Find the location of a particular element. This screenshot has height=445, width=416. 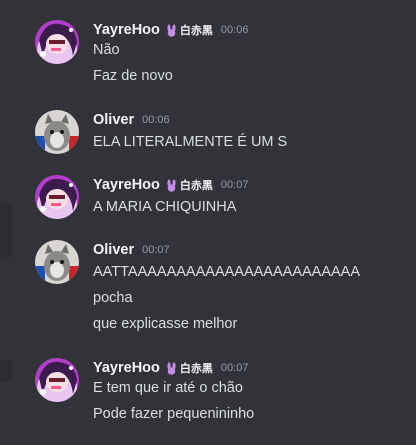

message-header: Oliver 00:06 is located at coordinates (131, 120).